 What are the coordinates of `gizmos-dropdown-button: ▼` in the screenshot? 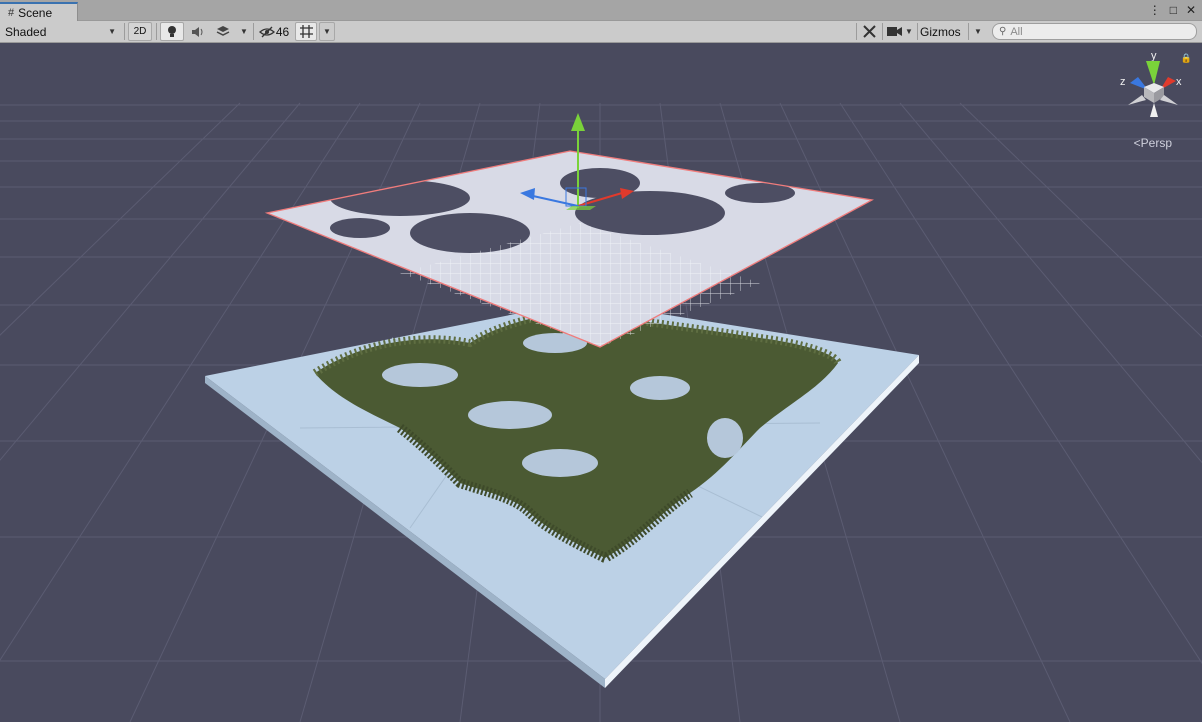 It's located at (978, 31).